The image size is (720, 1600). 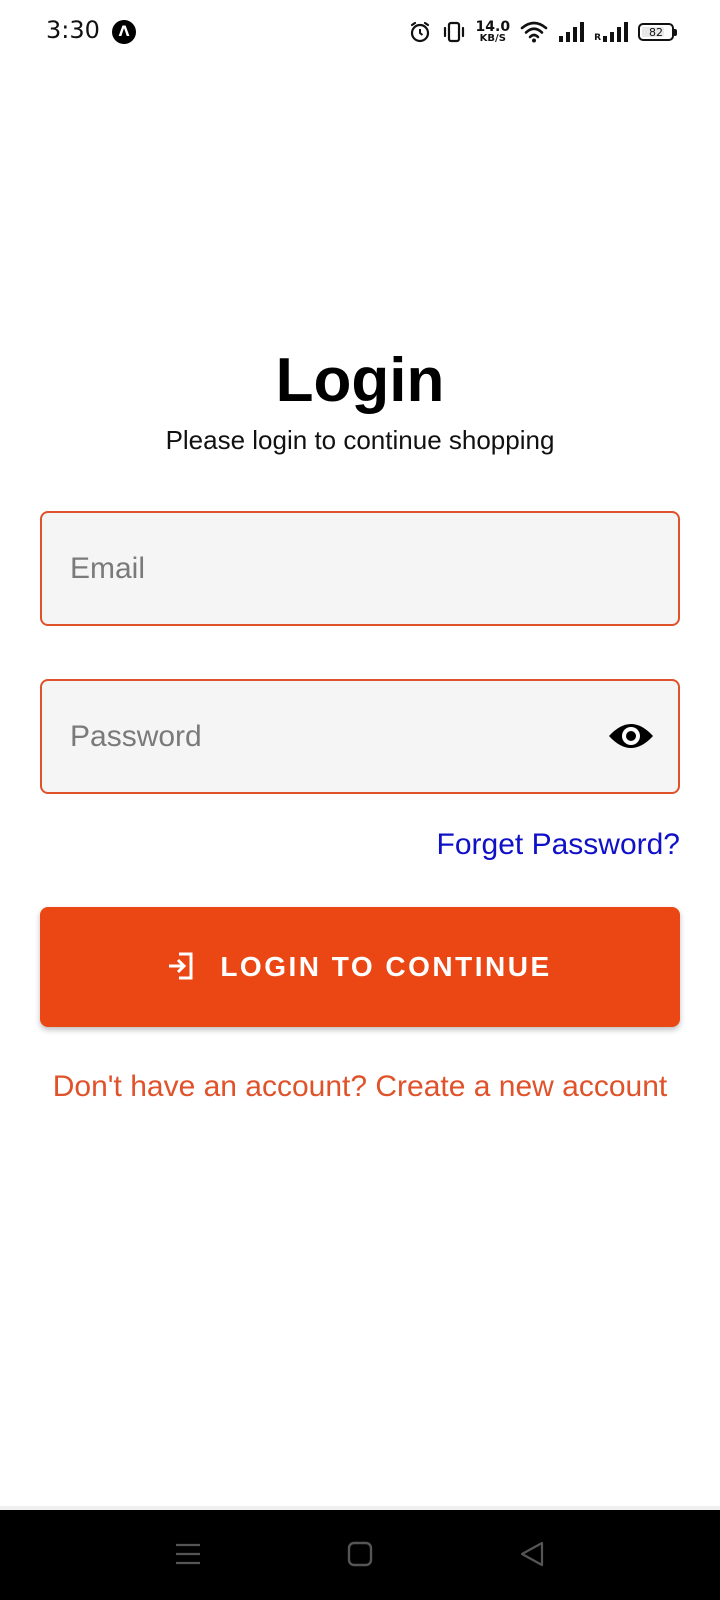 I want to click on battery-icon: 82, so click(x=657, y=32).